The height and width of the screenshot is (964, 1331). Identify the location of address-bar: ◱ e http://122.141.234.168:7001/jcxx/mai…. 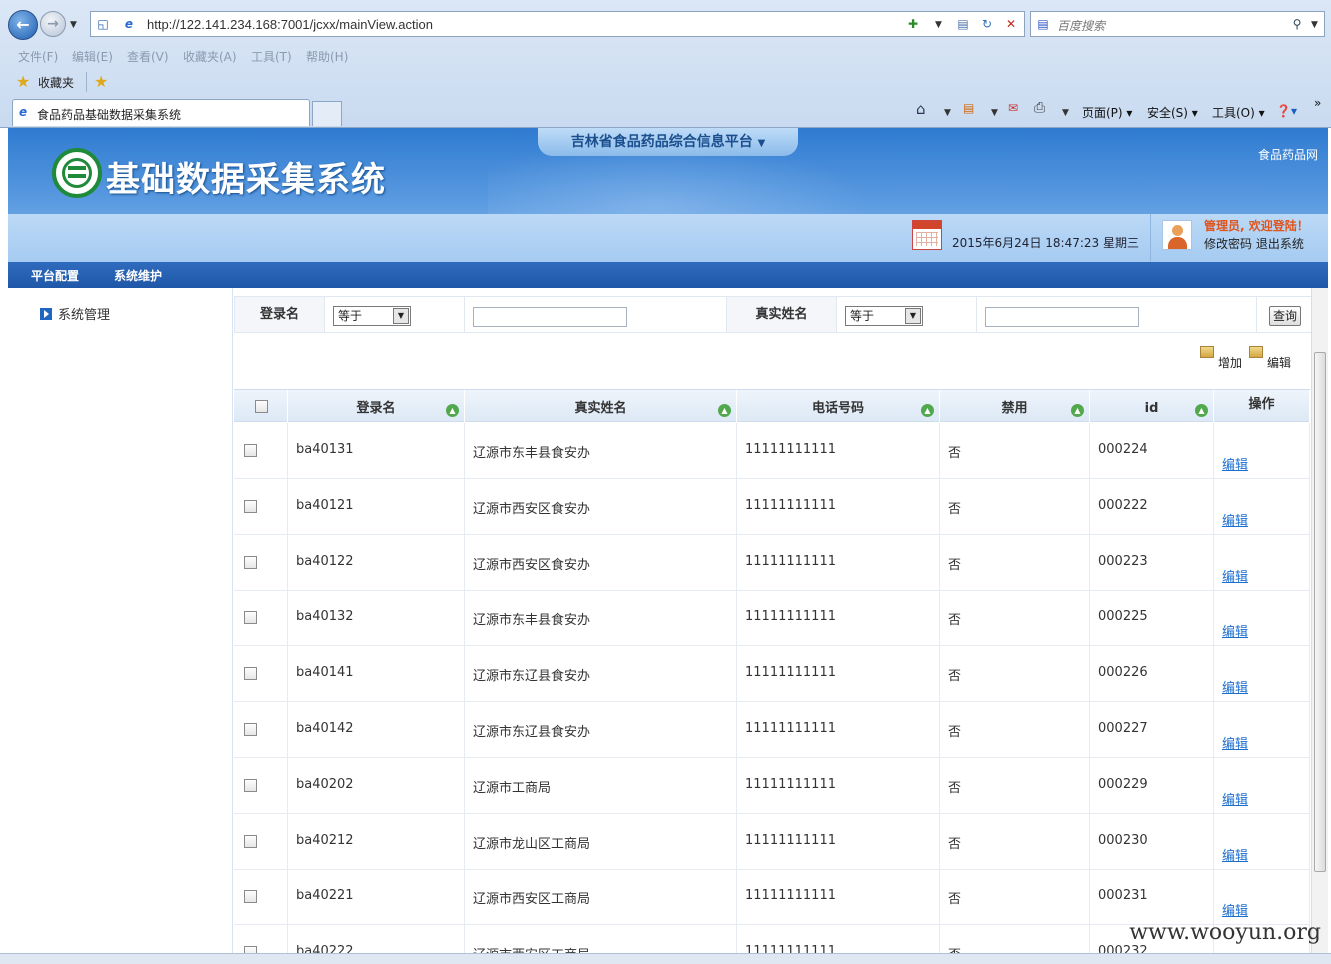
(557, 24).